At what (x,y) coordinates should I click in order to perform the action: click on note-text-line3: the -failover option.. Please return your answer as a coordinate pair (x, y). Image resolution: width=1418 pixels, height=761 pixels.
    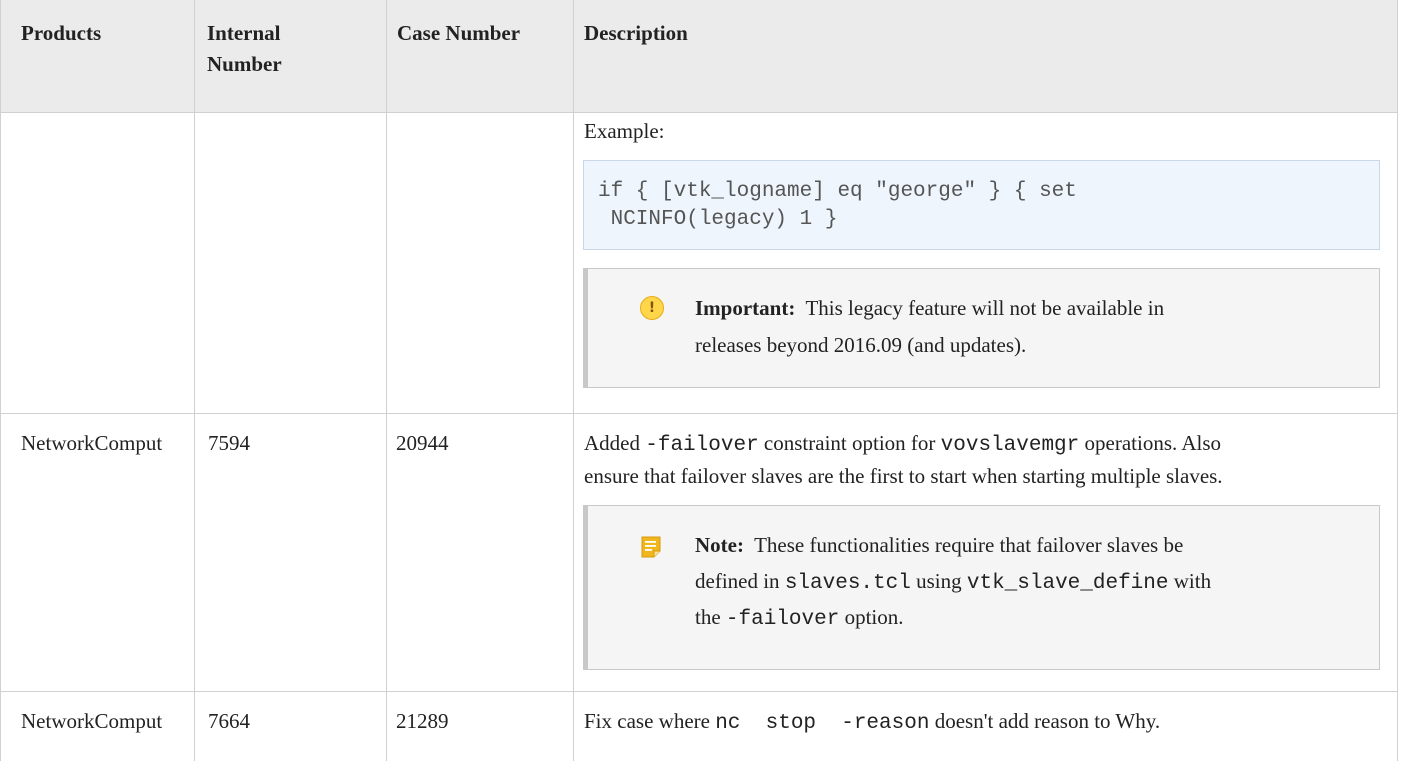
    Looking at the image, I should click on (799, 618).